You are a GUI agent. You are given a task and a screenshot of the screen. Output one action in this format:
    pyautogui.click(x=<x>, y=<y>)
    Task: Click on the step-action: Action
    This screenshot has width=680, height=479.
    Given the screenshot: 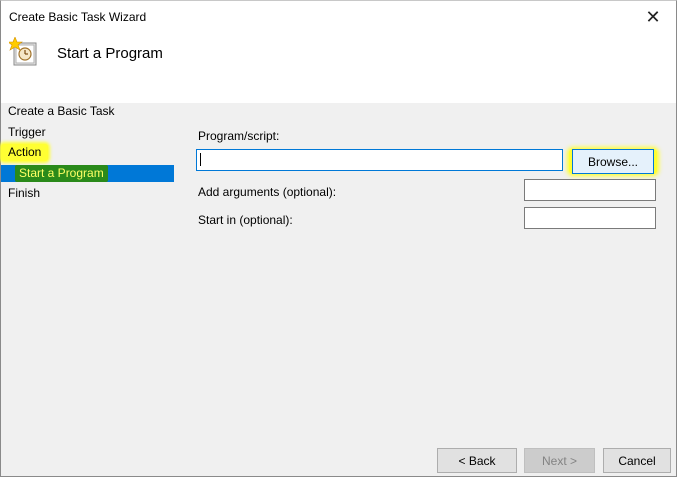 What is the action you would take?
    pyautogui.click(x=25, y=152)
    